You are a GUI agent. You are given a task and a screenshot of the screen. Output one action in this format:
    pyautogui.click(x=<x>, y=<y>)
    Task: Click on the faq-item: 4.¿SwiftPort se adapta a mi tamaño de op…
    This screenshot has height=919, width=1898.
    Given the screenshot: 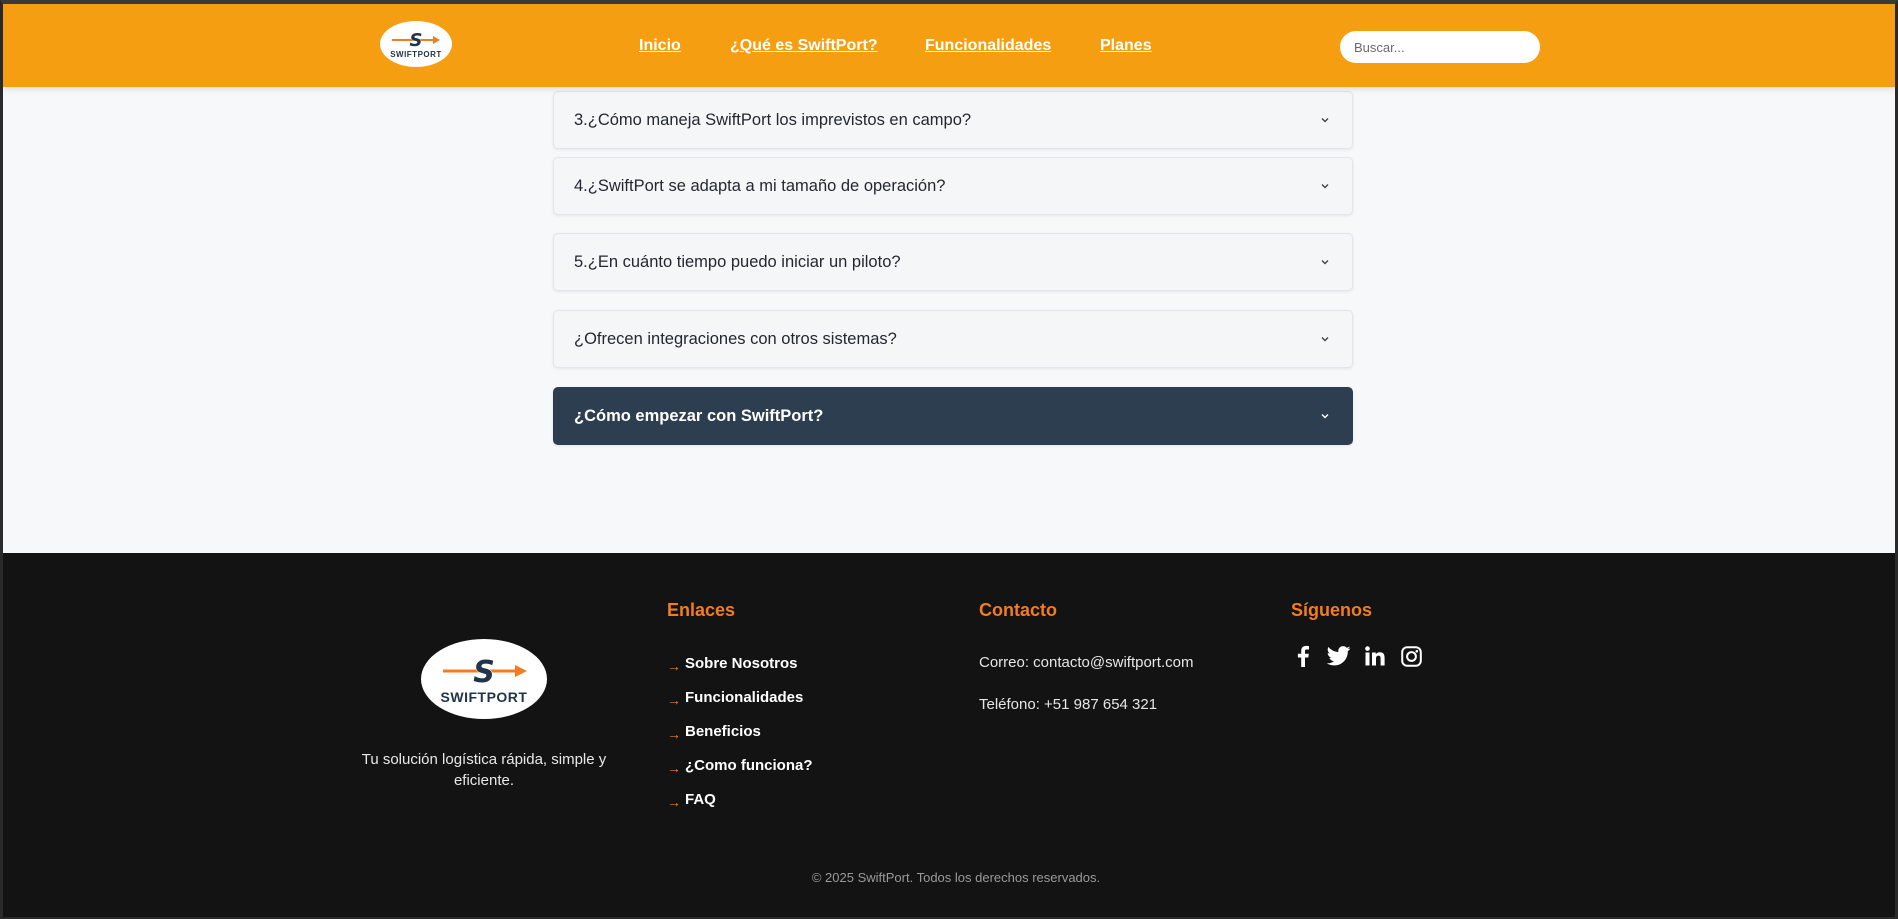 What is the action you would take?
    pyautogui.click(x=953, y=186)
    